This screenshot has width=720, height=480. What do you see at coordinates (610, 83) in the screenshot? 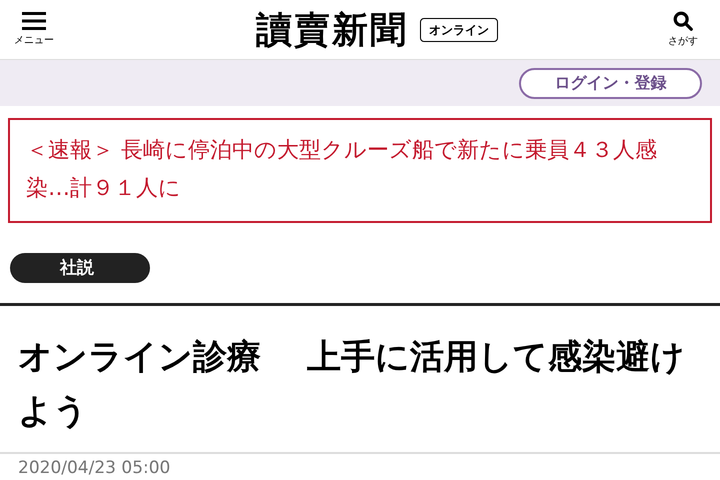
I see `login-button: ログイン・登録` at bounding box center [610, 83].